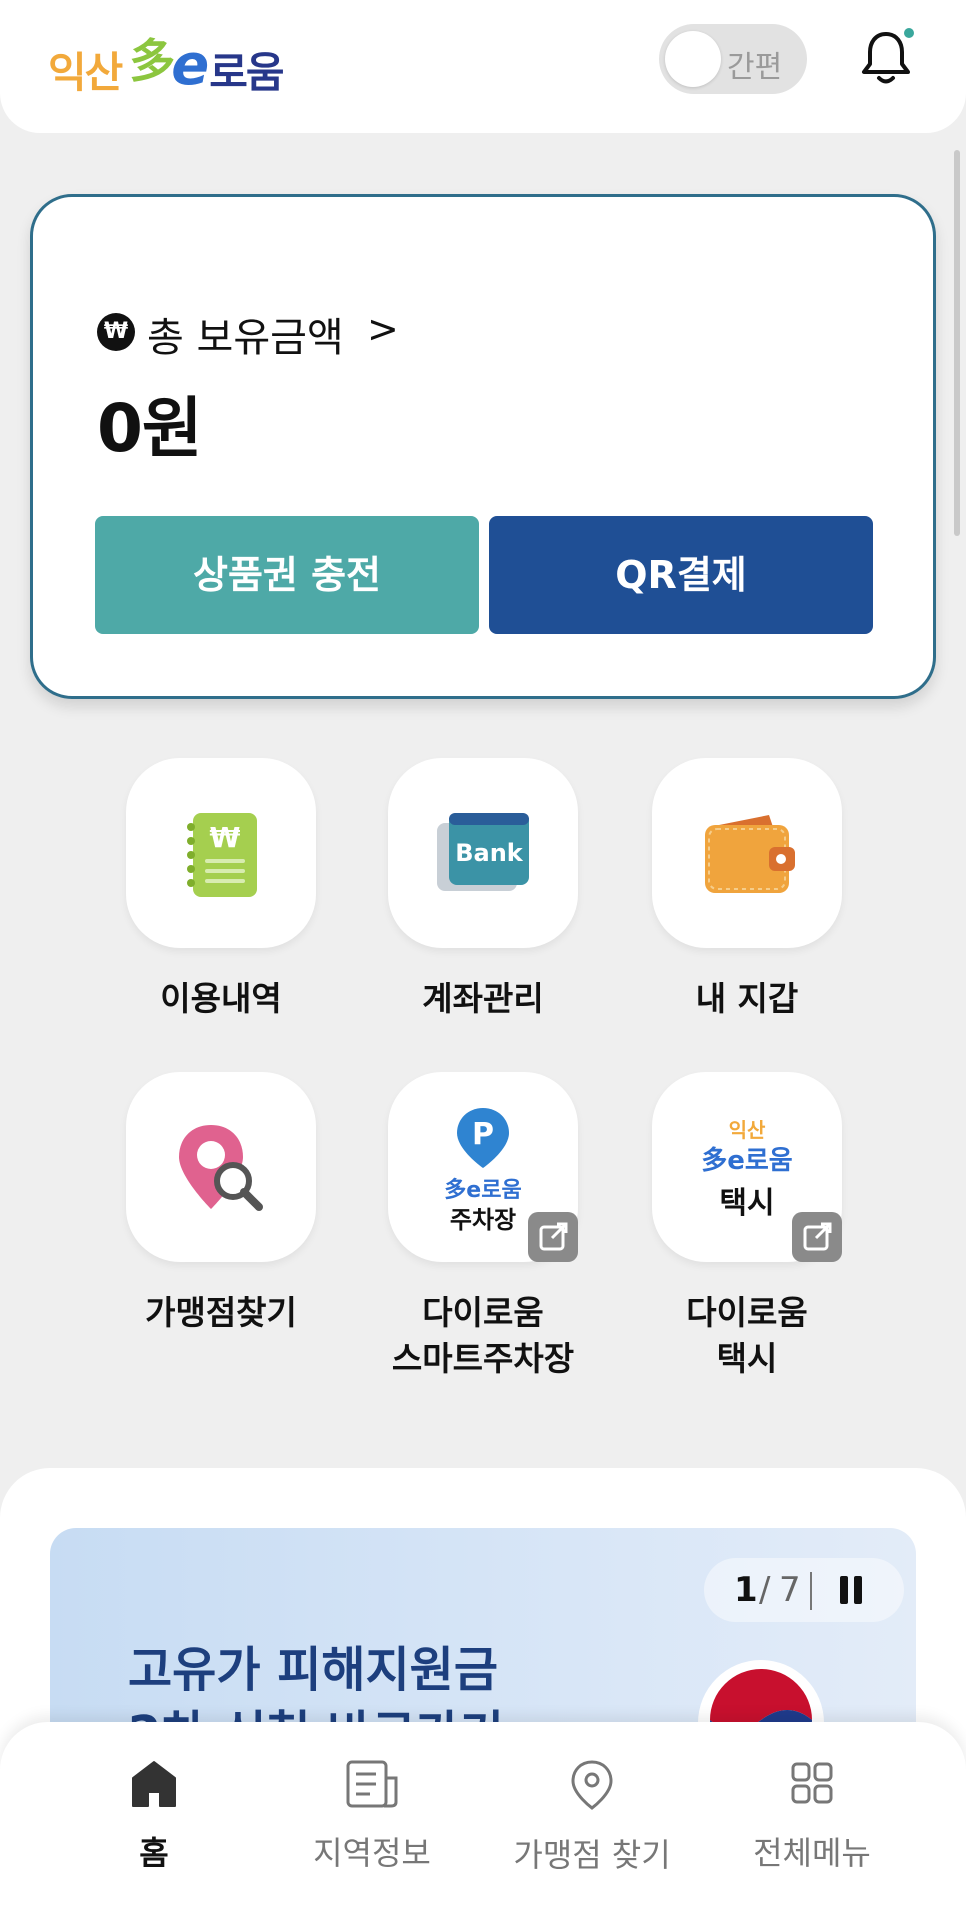 Image resolution: width=966 pixels, height=1908 pixels. I want to click on menu-my-wallet: 내 지갑, so click(747, 890).